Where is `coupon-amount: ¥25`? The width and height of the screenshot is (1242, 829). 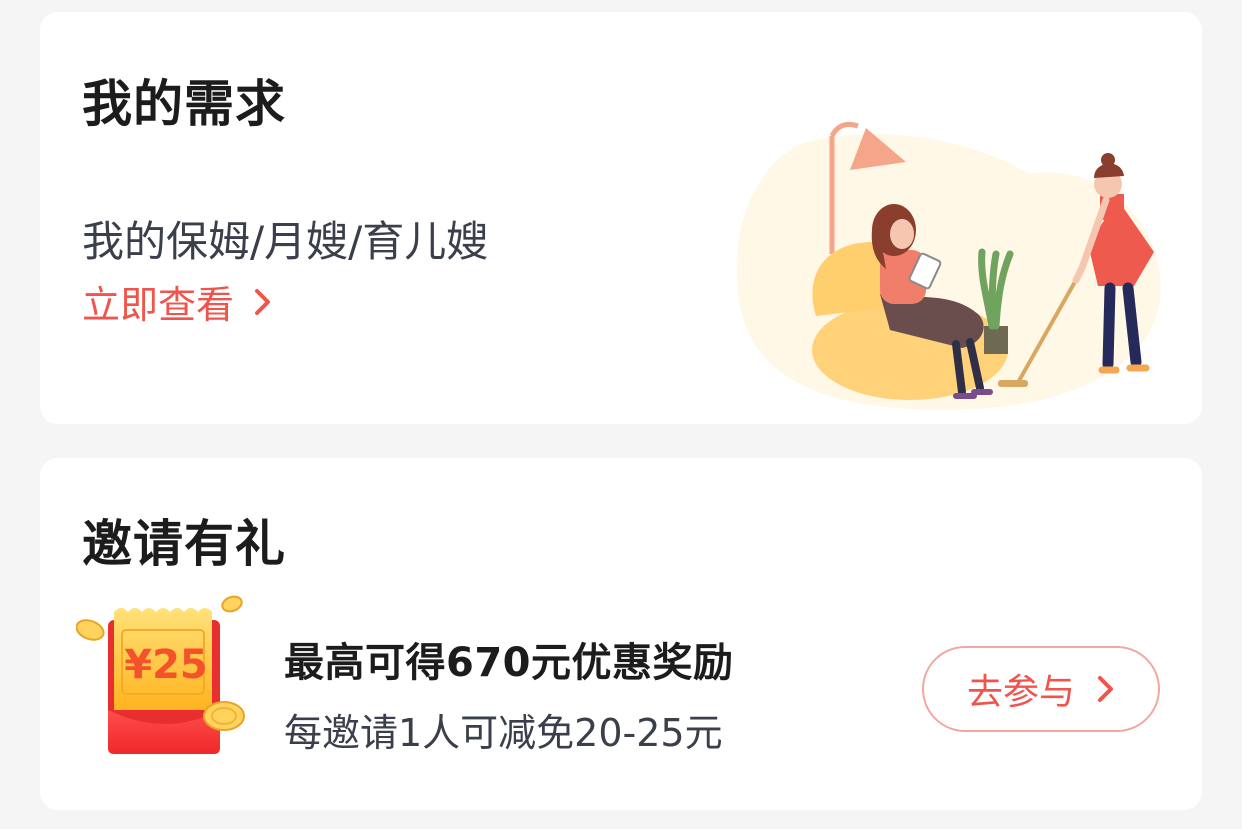
coupon-amount: ¥25 is located at coordinates (166, 665).